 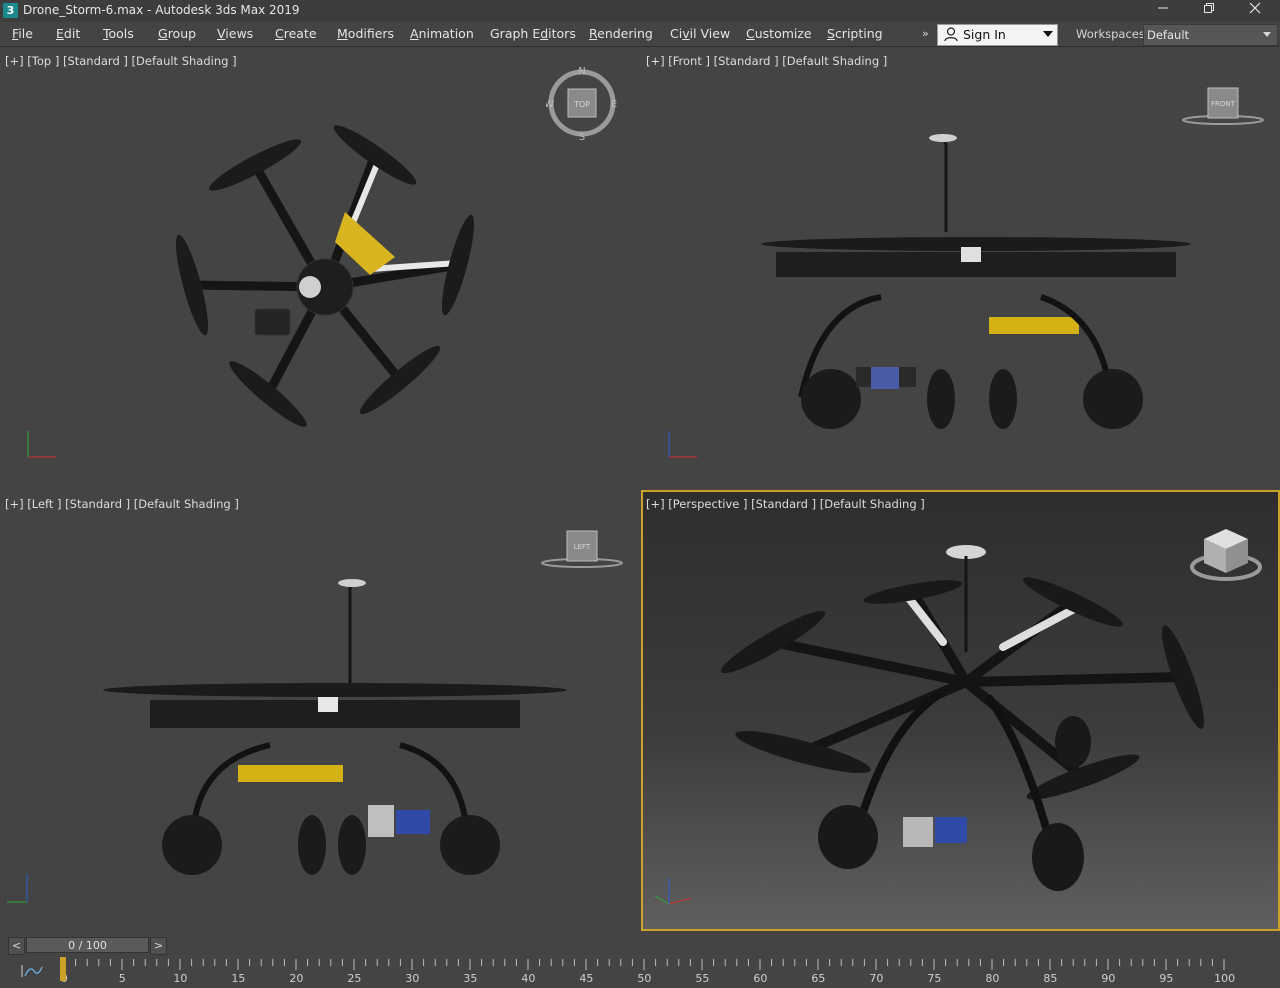 I want to click on frame-tick-label: 85, so click(x=1050, y=978).